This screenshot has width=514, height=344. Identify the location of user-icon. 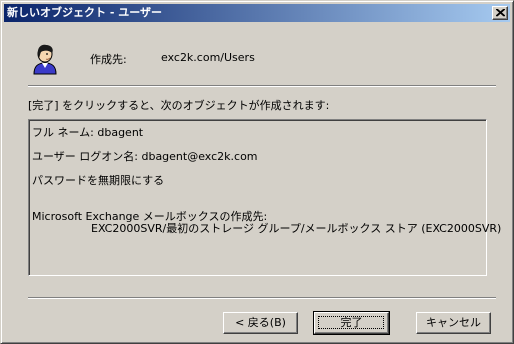
(45, 59).